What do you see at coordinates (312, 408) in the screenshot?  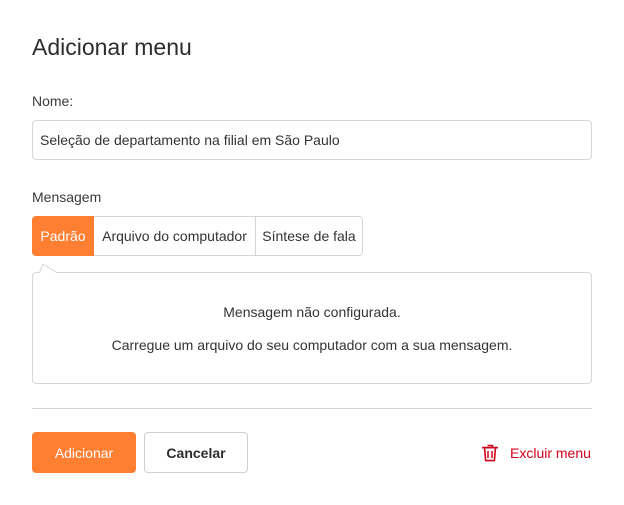 I see `divider` at bounding box center [312, 408].